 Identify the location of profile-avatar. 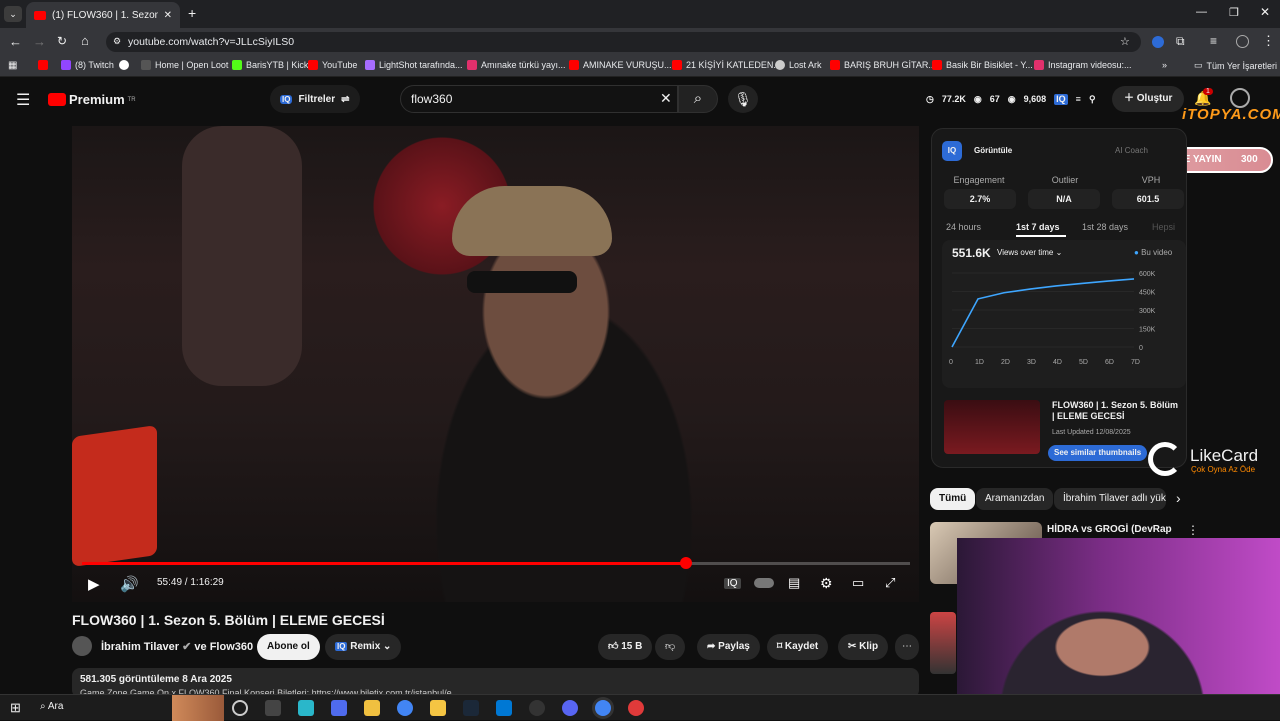
(1242, 41).